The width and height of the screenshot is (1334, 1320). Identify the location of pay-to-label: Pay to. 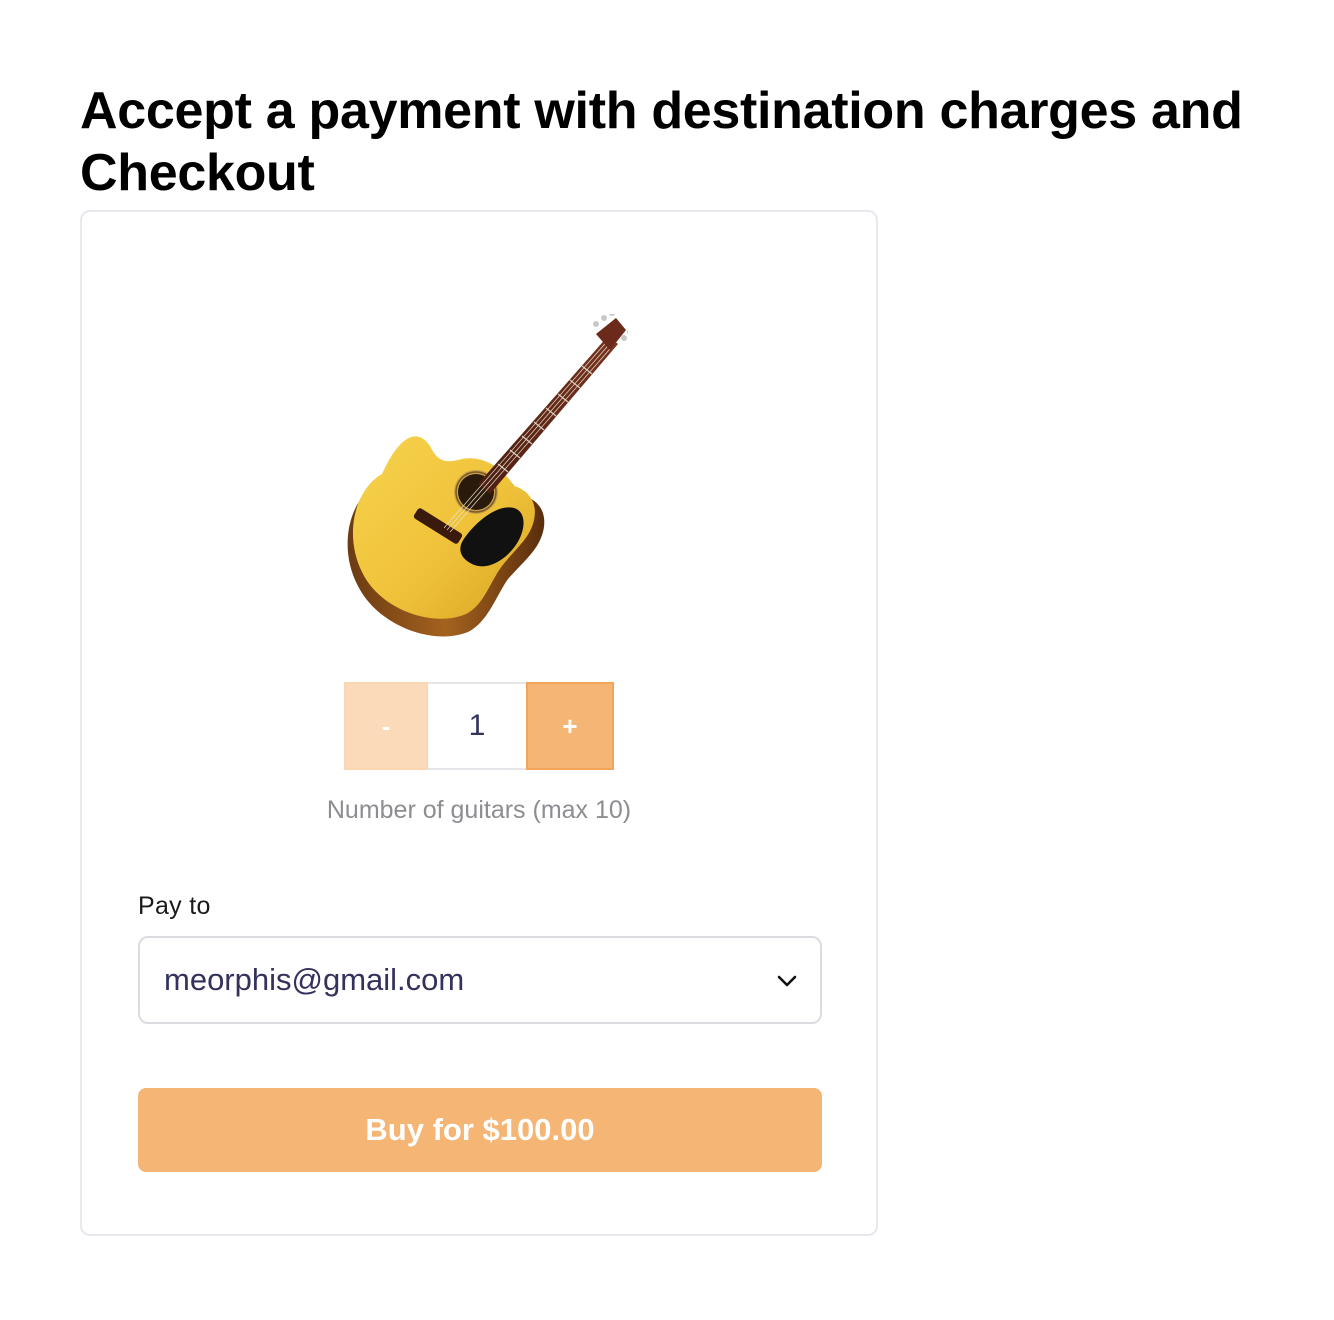
(174, 906).